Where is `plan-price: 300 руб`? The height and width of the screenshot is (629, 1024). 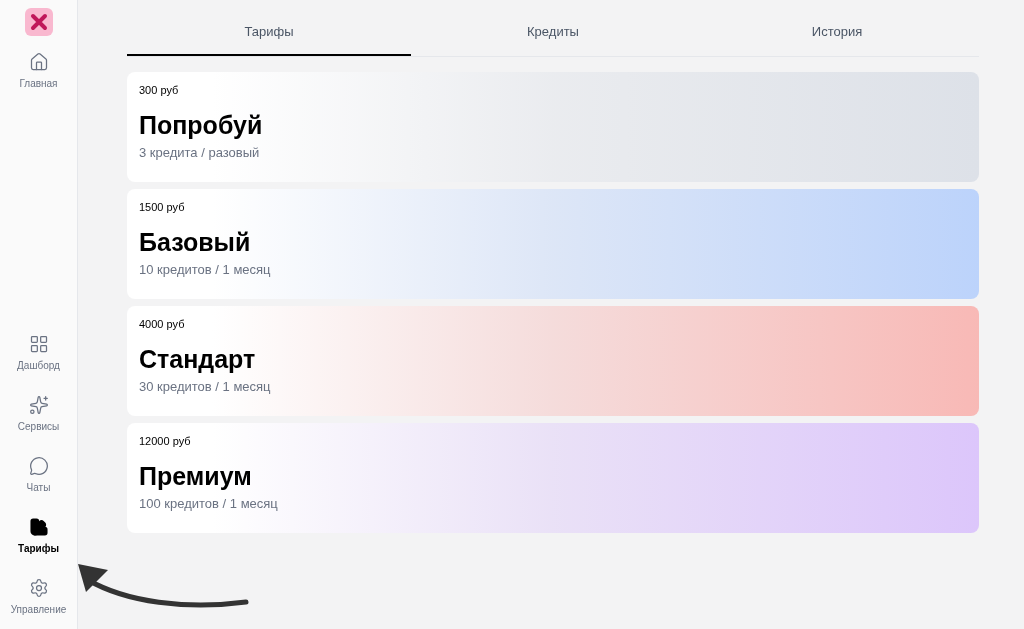
plan-price: 300 руб is located at coordinates (159, 90).